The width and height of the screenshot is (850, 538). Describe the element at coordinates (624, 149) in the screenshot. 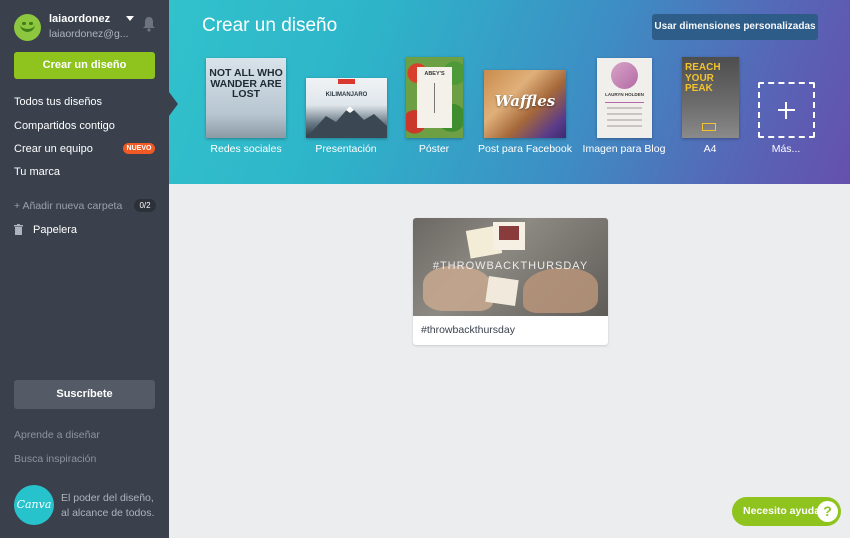

I see `template-label: Imagen para Blog` at that location.